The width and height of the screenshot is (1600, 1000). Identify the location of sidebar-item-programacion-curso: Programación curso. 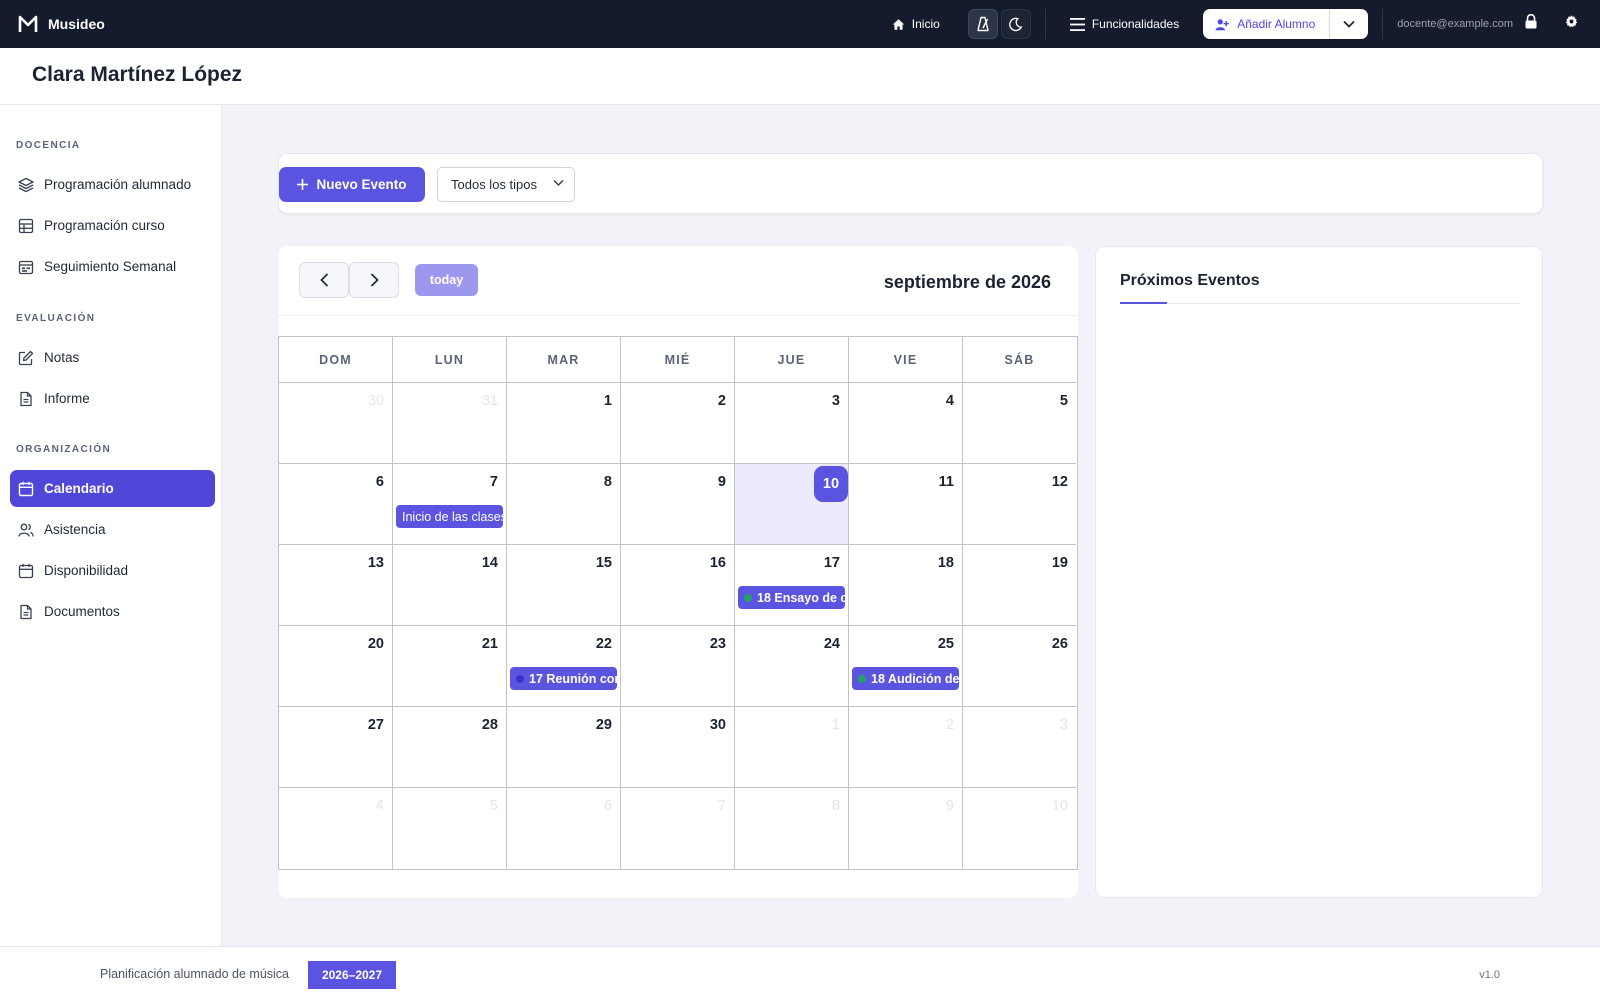
(112, 225).